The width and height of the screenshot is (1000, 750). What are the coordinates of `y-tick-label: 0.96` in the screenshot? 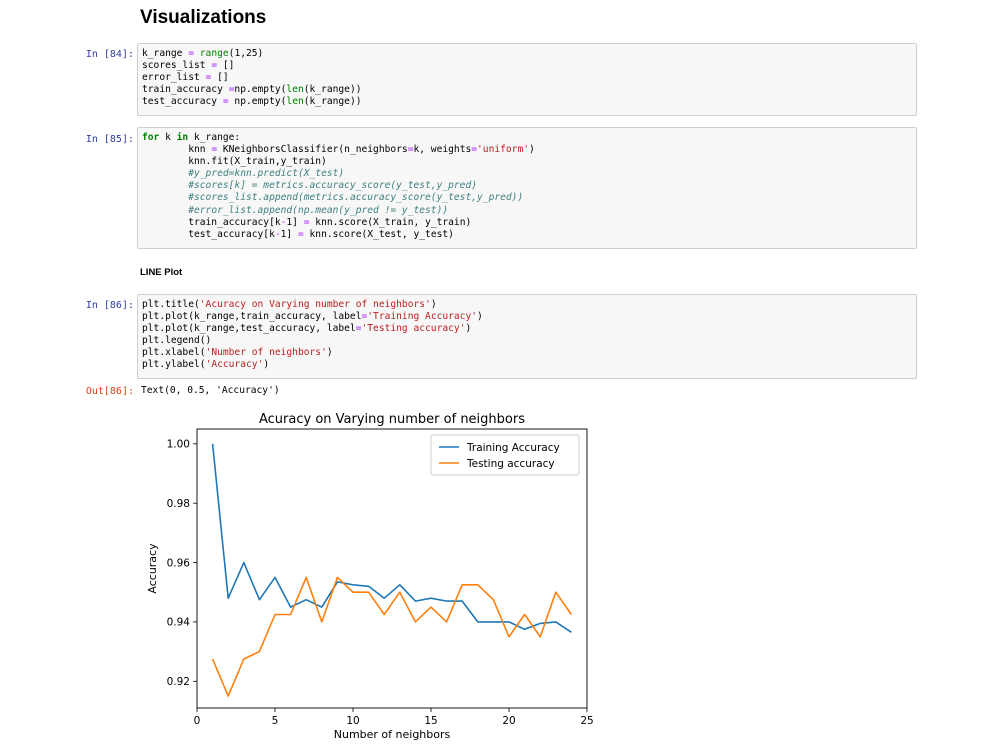 It's located at (179, 563).